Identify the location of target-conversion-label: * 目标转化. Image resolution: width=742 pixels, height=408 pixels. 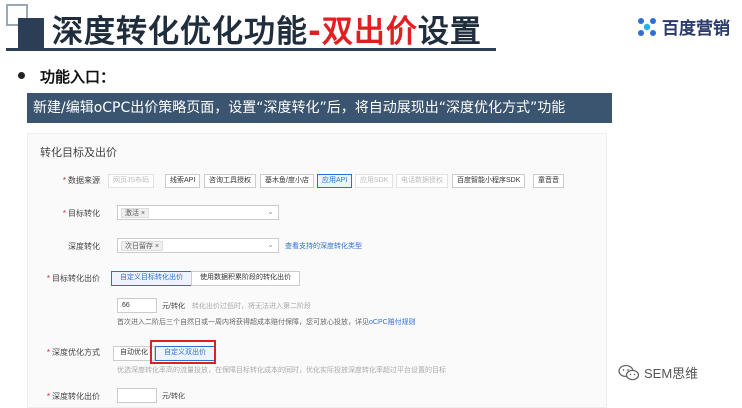
(81, 213).